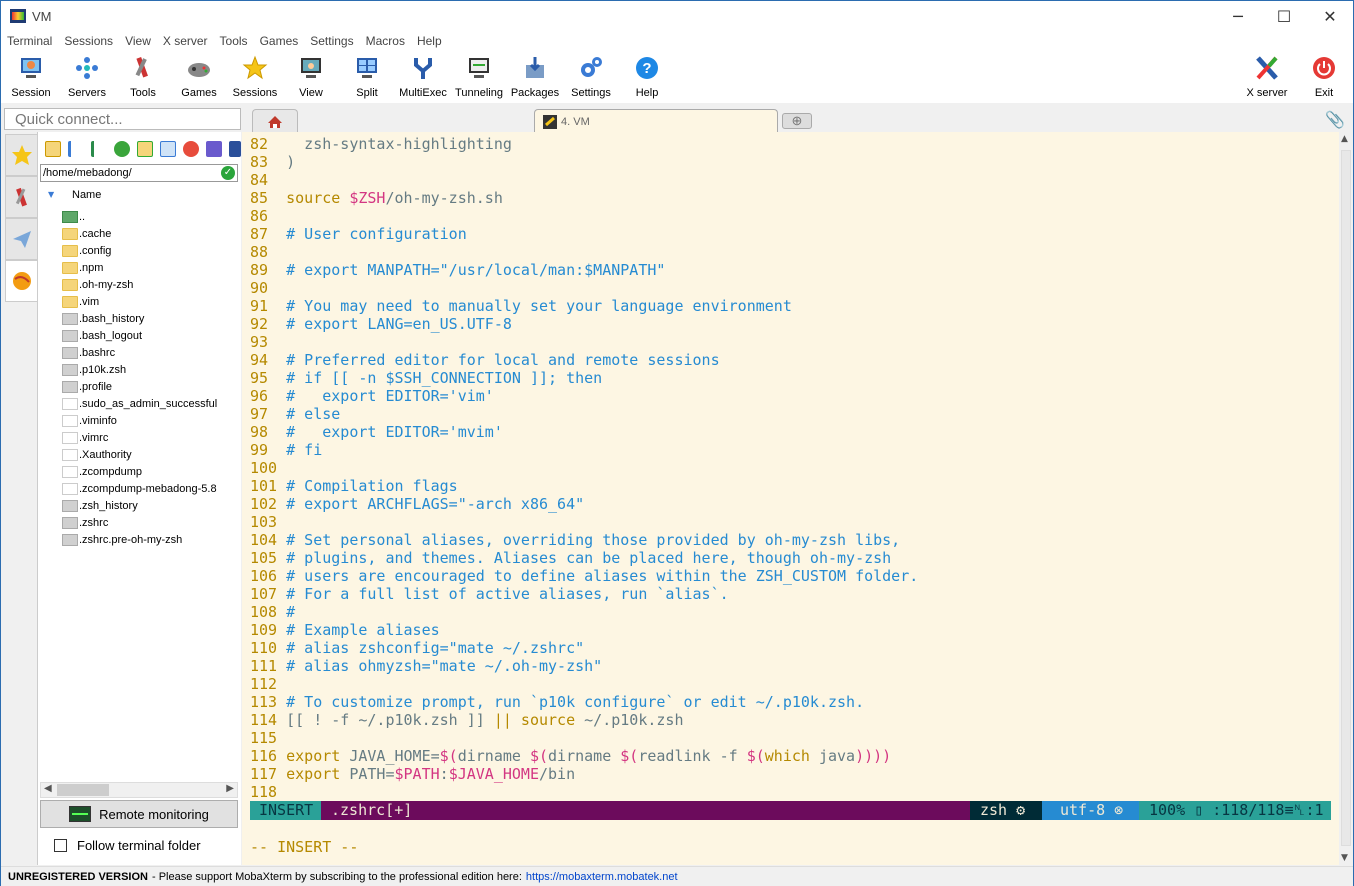  I want to click on terminal-scrollbar: ▲ ▼, so click(1346, 498).